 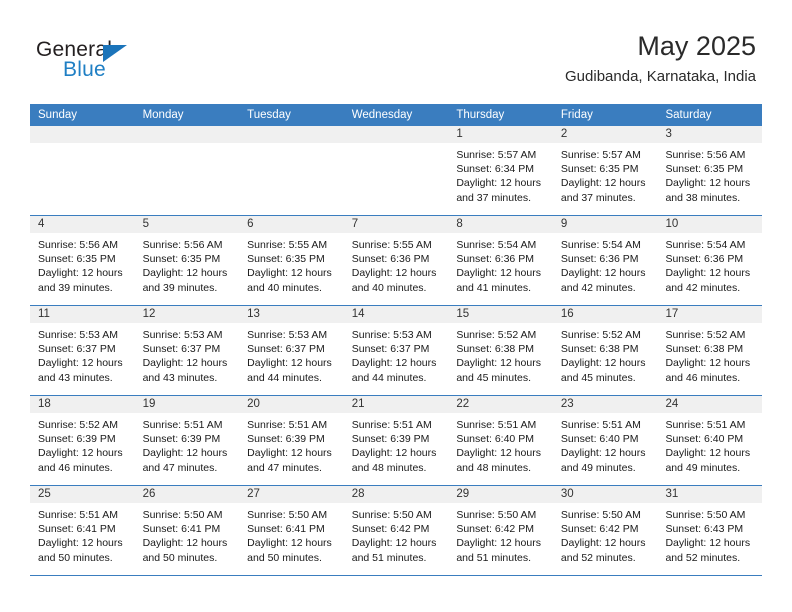 I want to click on day-number-band: 15, so click(x=500, y=315).